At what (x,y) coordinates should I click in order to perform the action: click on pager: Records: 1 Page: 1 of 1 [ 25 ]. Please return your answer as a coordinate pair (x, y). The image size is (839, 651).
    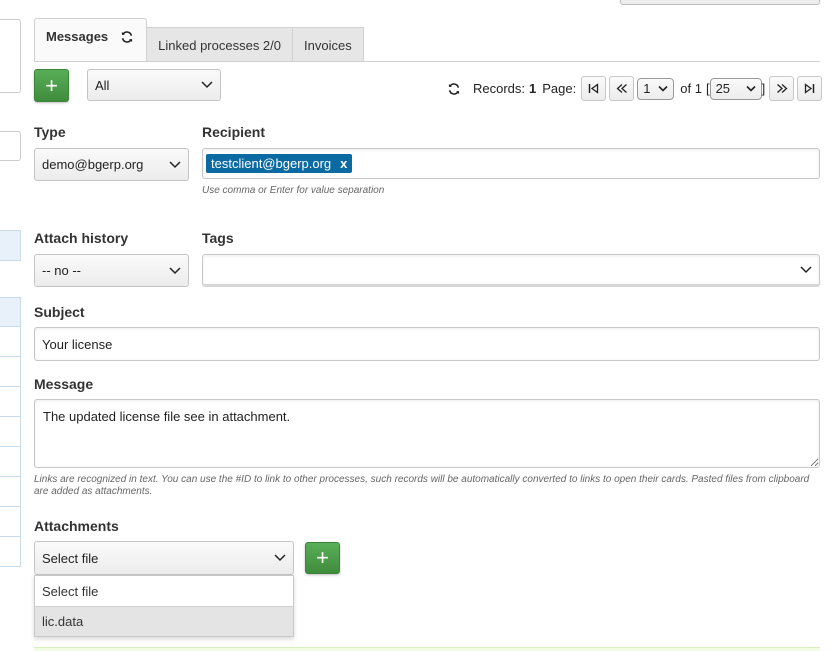
    Looking at the image, I should click on (635, 88).